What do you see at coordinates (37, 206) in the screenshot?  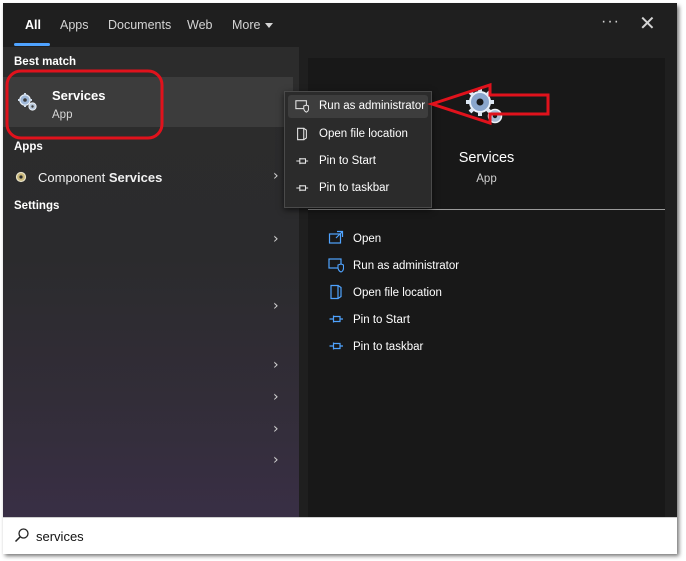 I see `settings-heading: Settings` at bounding box center [37, 206].